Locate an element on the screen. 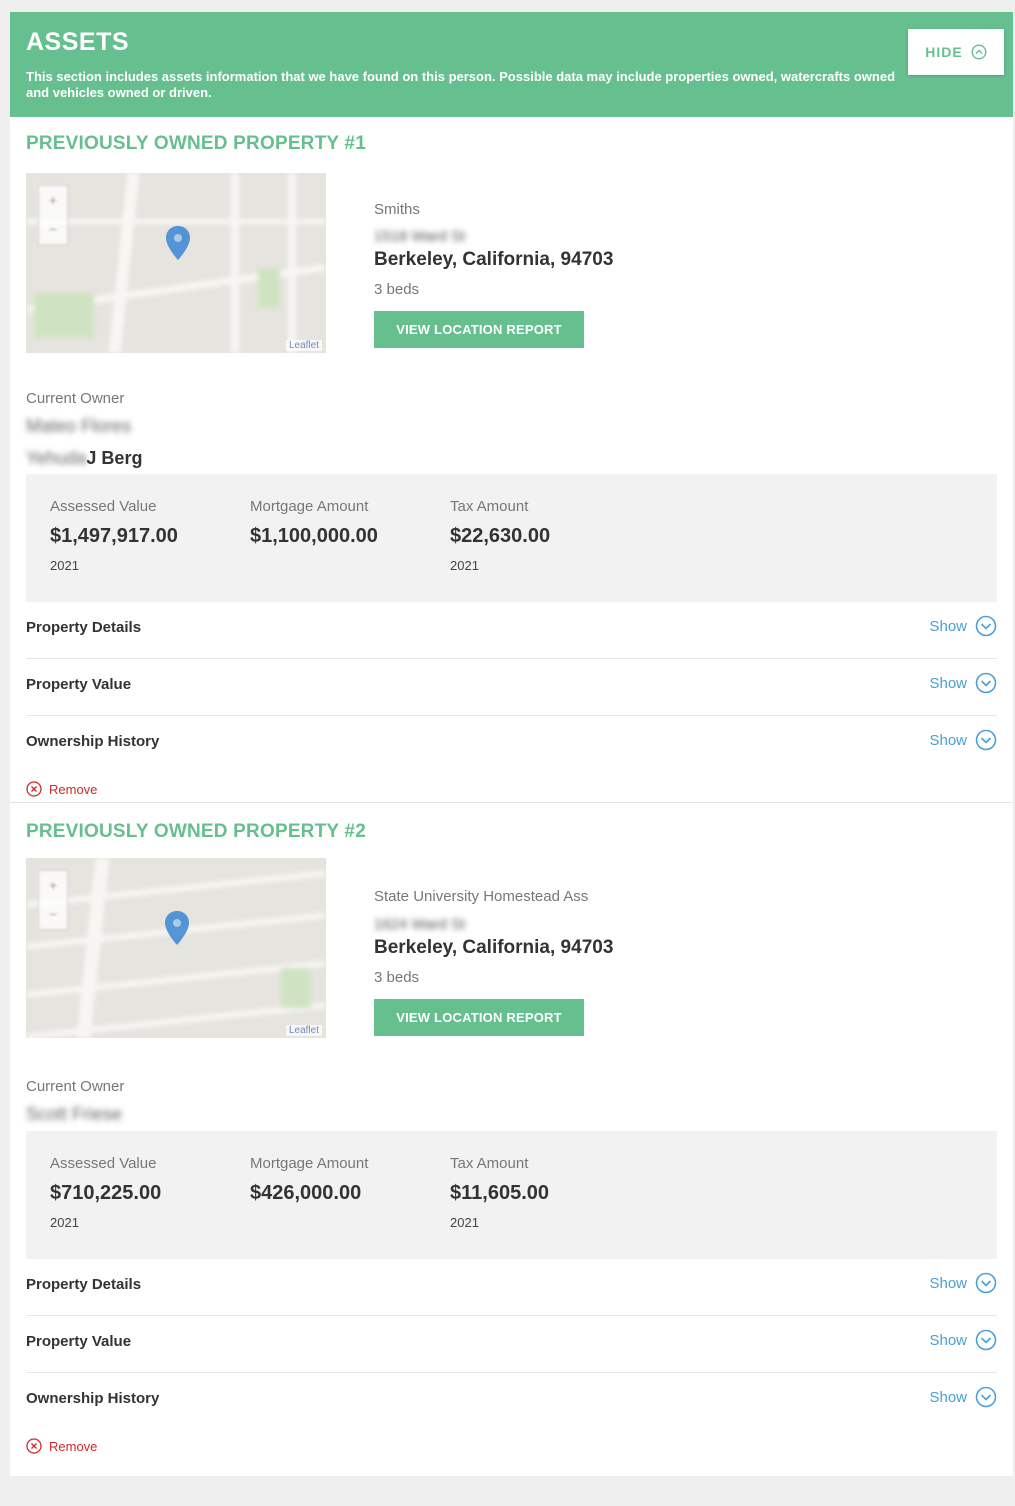 Image resolution: width=1015 pixels, height=1506 pixels. value-amount: $11,605.00 is located at coordinates (499, 1193).